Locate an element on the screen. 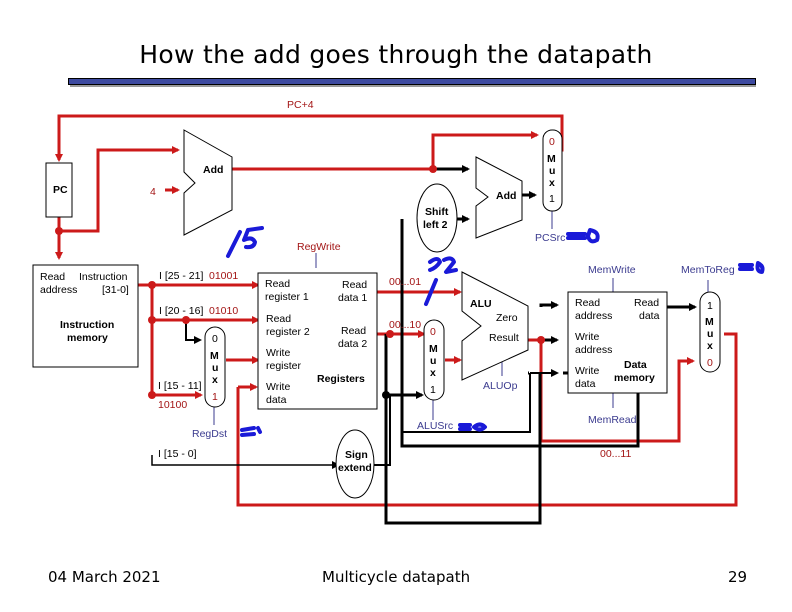  pc-mux-input1: 1 is located at coordinates (552, 199).